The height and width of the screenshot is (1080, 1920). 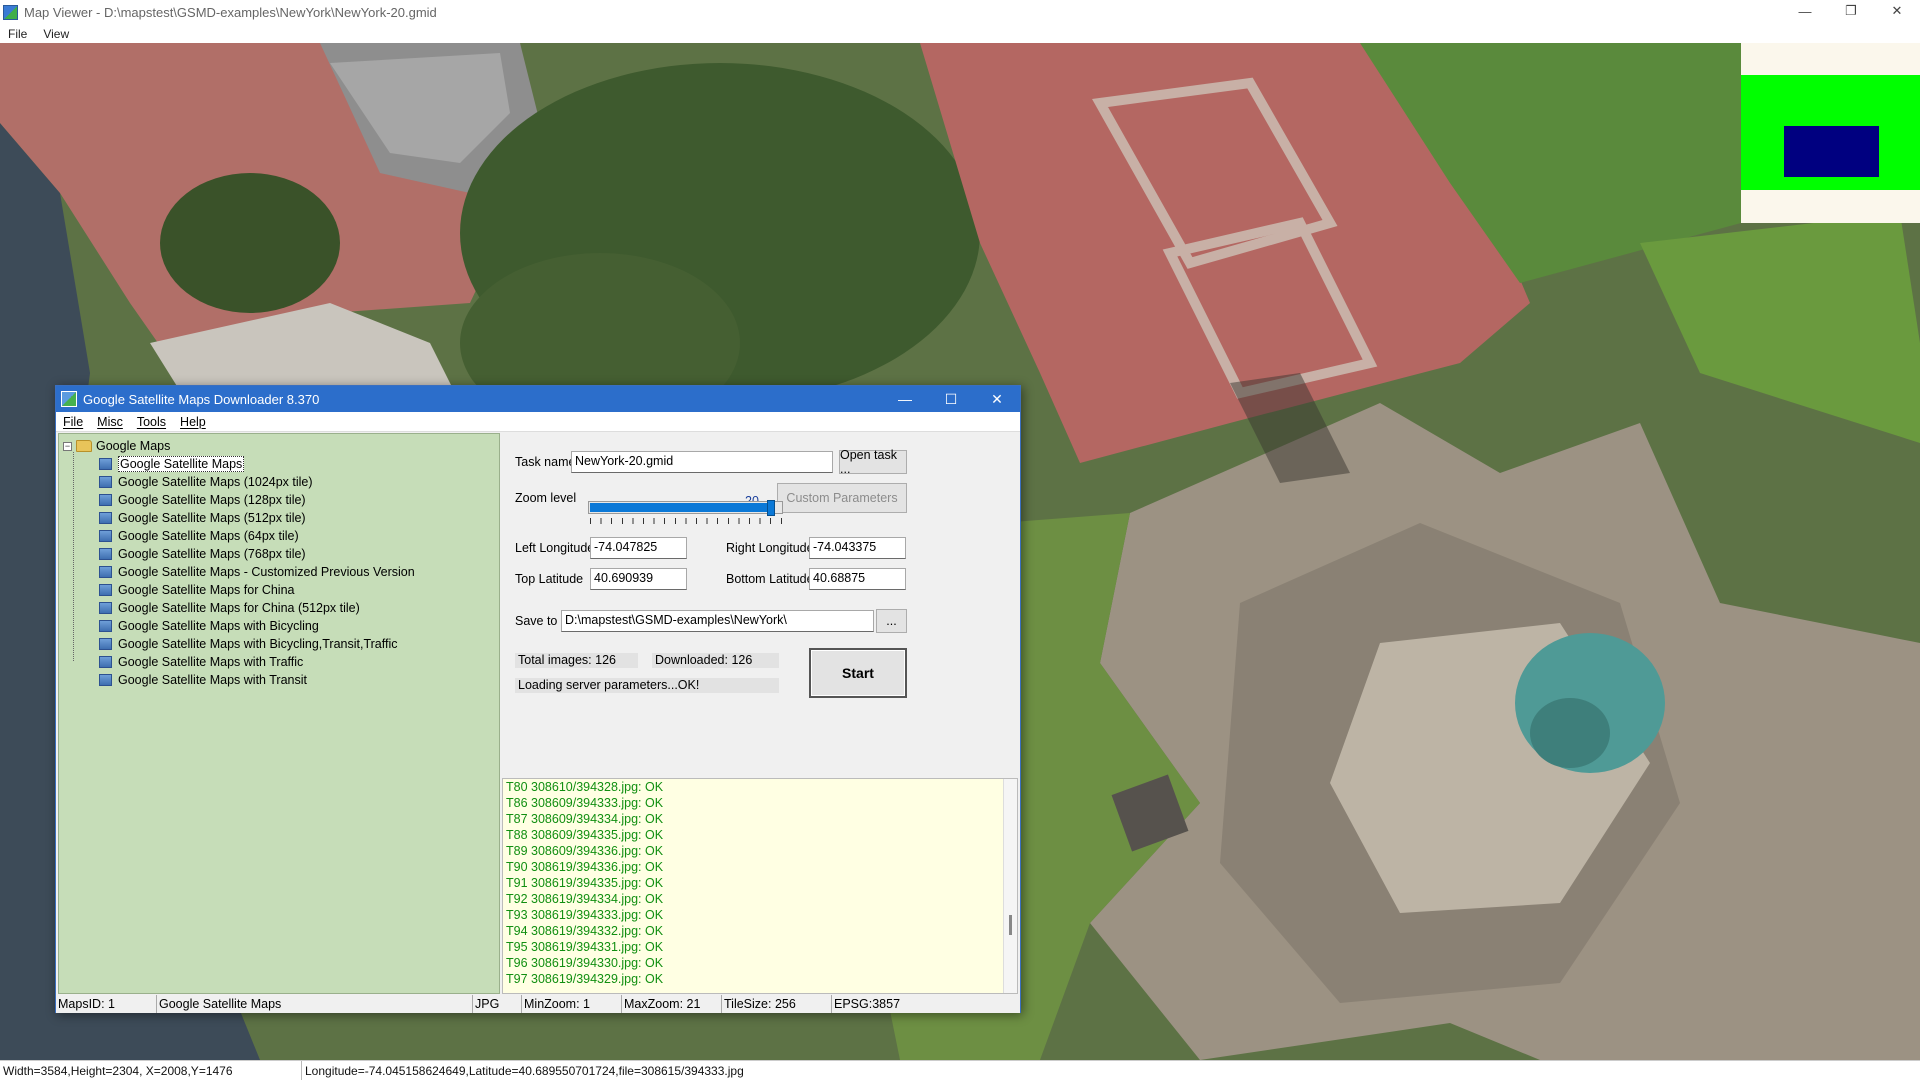 I want to click on overview-minimap, so click(x=1830, y=133).